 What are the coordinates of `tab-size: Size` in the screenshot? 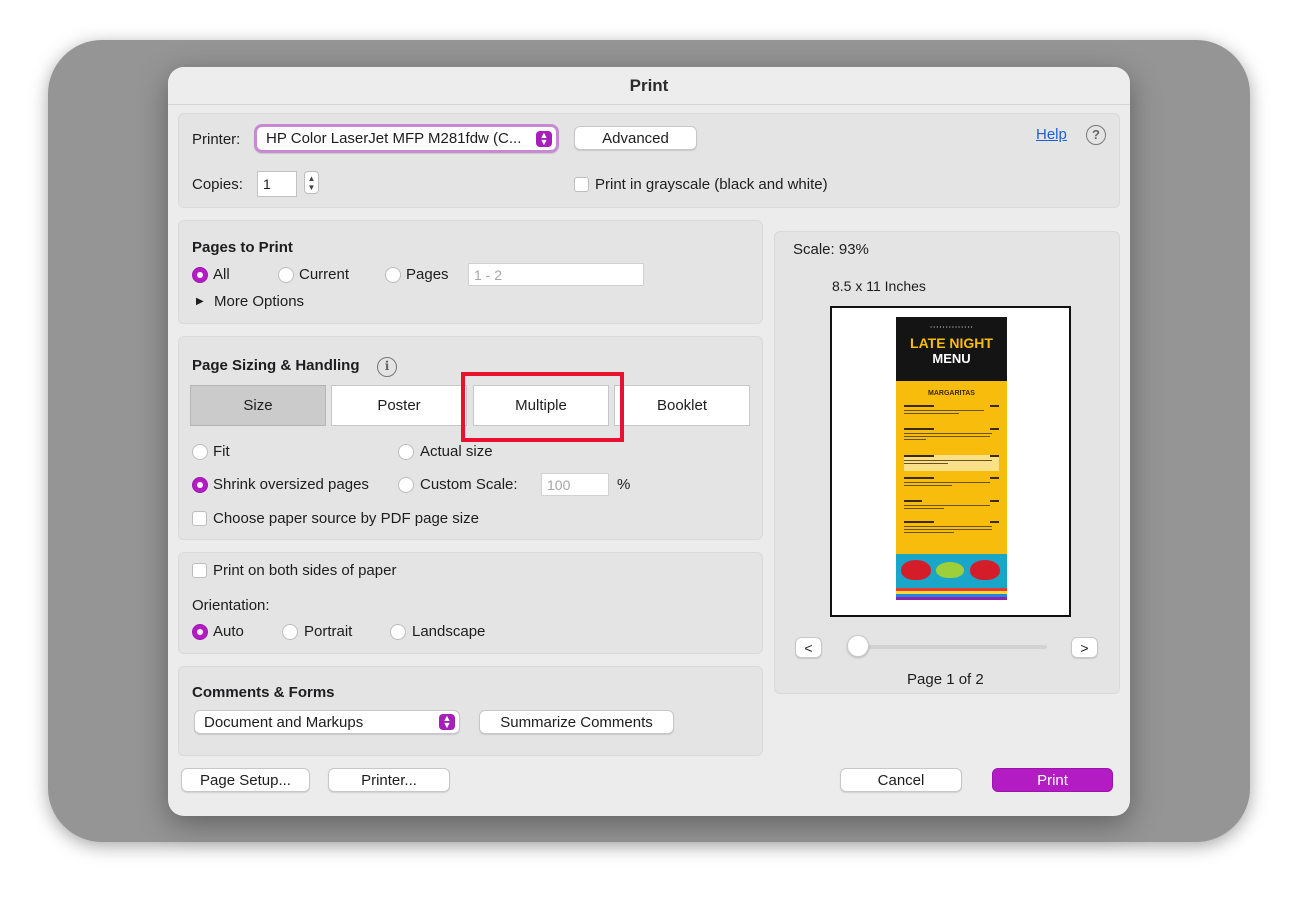 It's located at (258, 405).